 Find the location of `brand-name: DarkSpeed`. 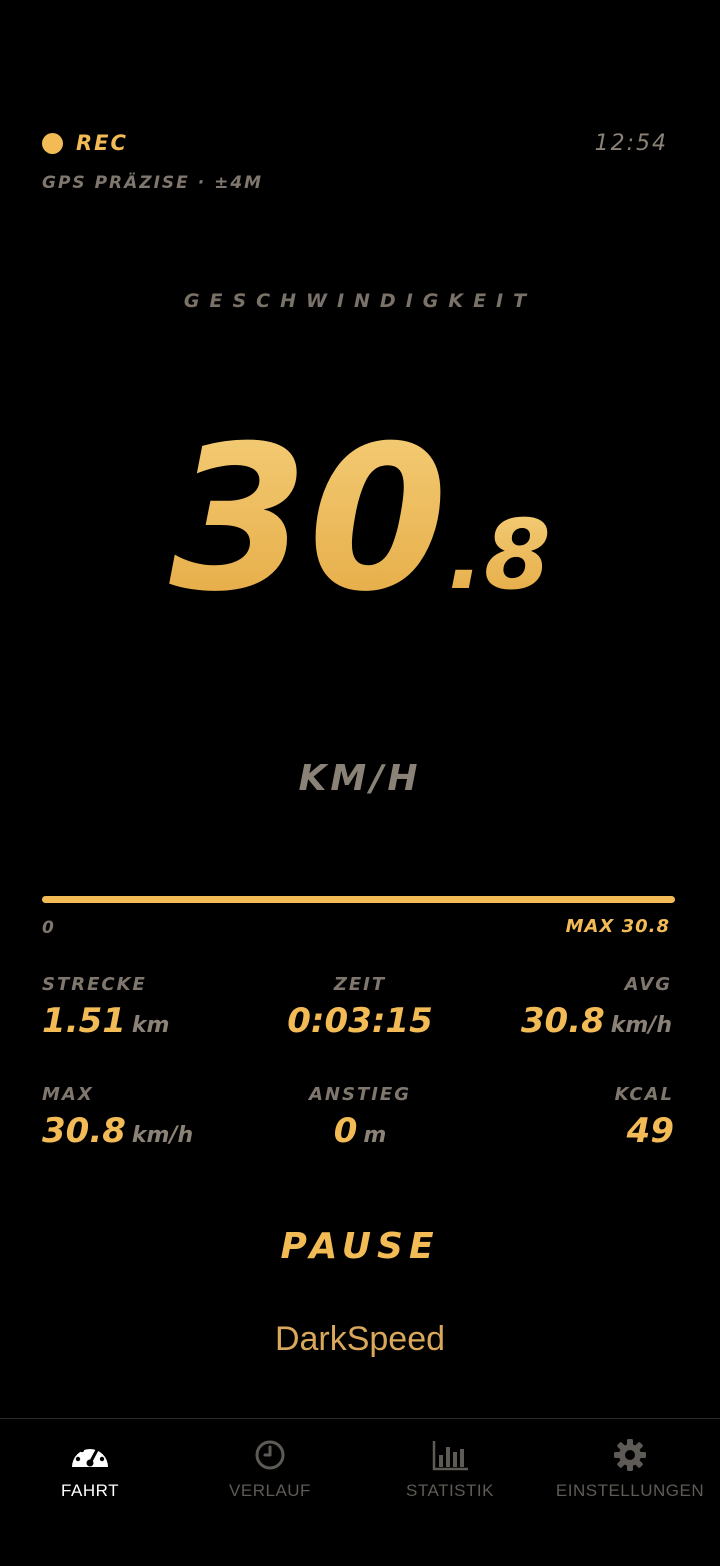

brand-name: DarkSpeed is located at coordinates (360, 1339).